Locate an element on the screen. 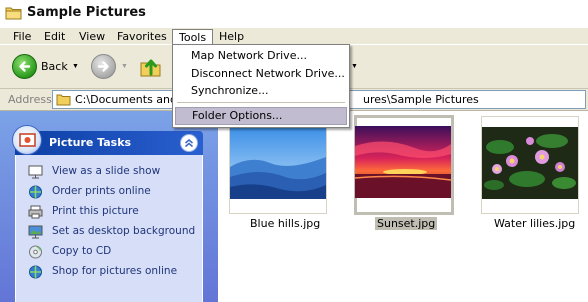 The image size is (588, 302). menu-view: View is located at coordinates (92, 37).